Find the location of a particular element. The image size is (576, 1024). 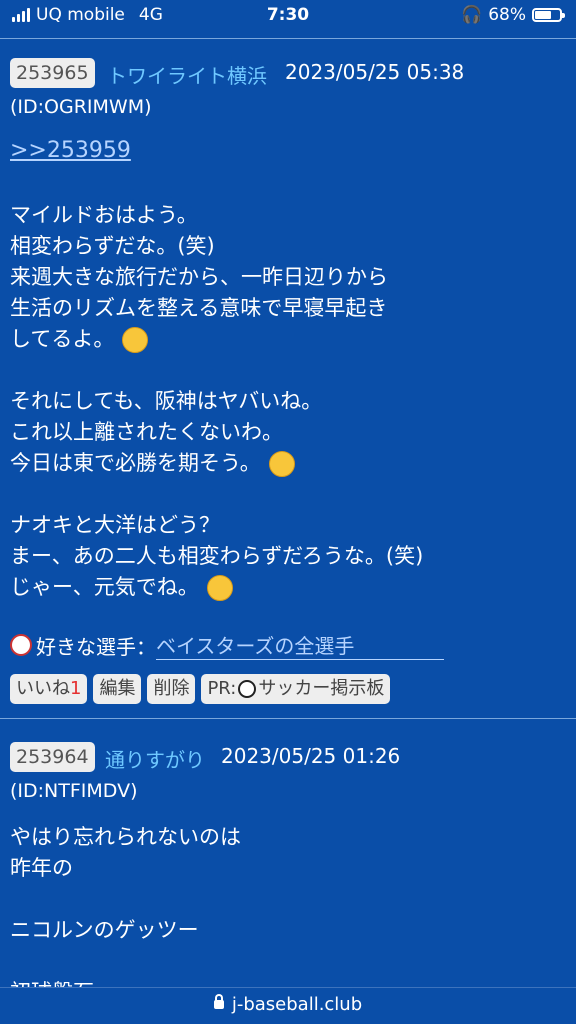

post-line: してるよ。 is located at coordinates (216, 339).